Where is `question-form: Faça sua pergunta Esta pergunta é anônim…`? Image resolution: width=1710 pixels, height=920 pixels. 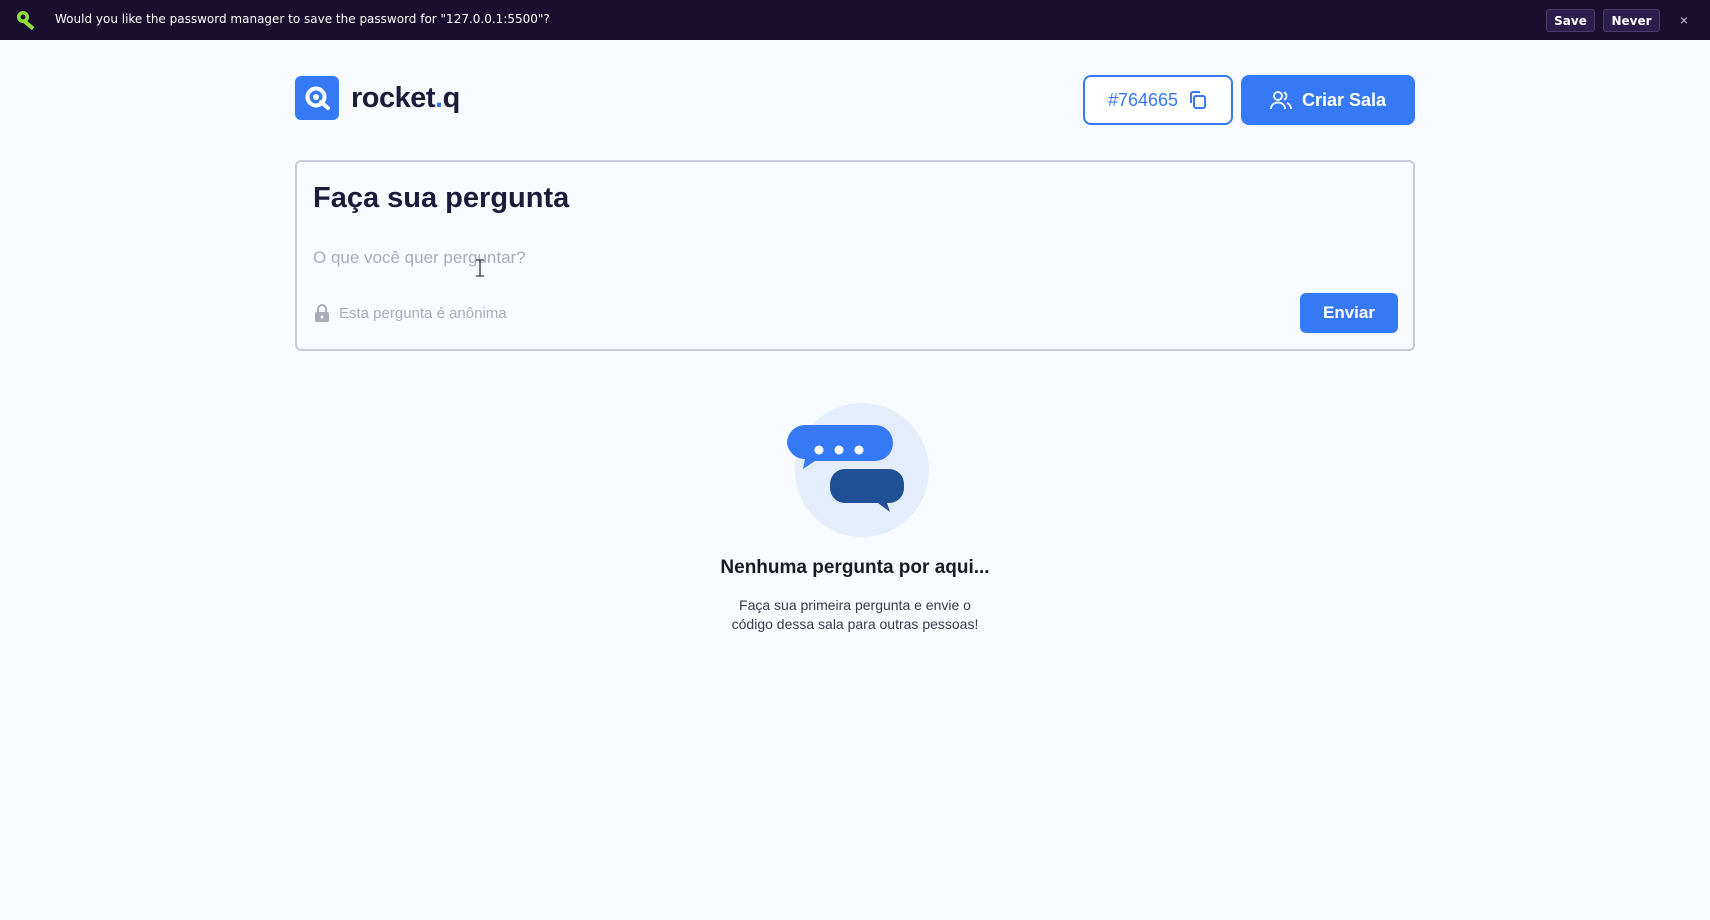 question-form: Faça sua pergunta Esta pergunta é anônim… is located at coordinates (855, 255).